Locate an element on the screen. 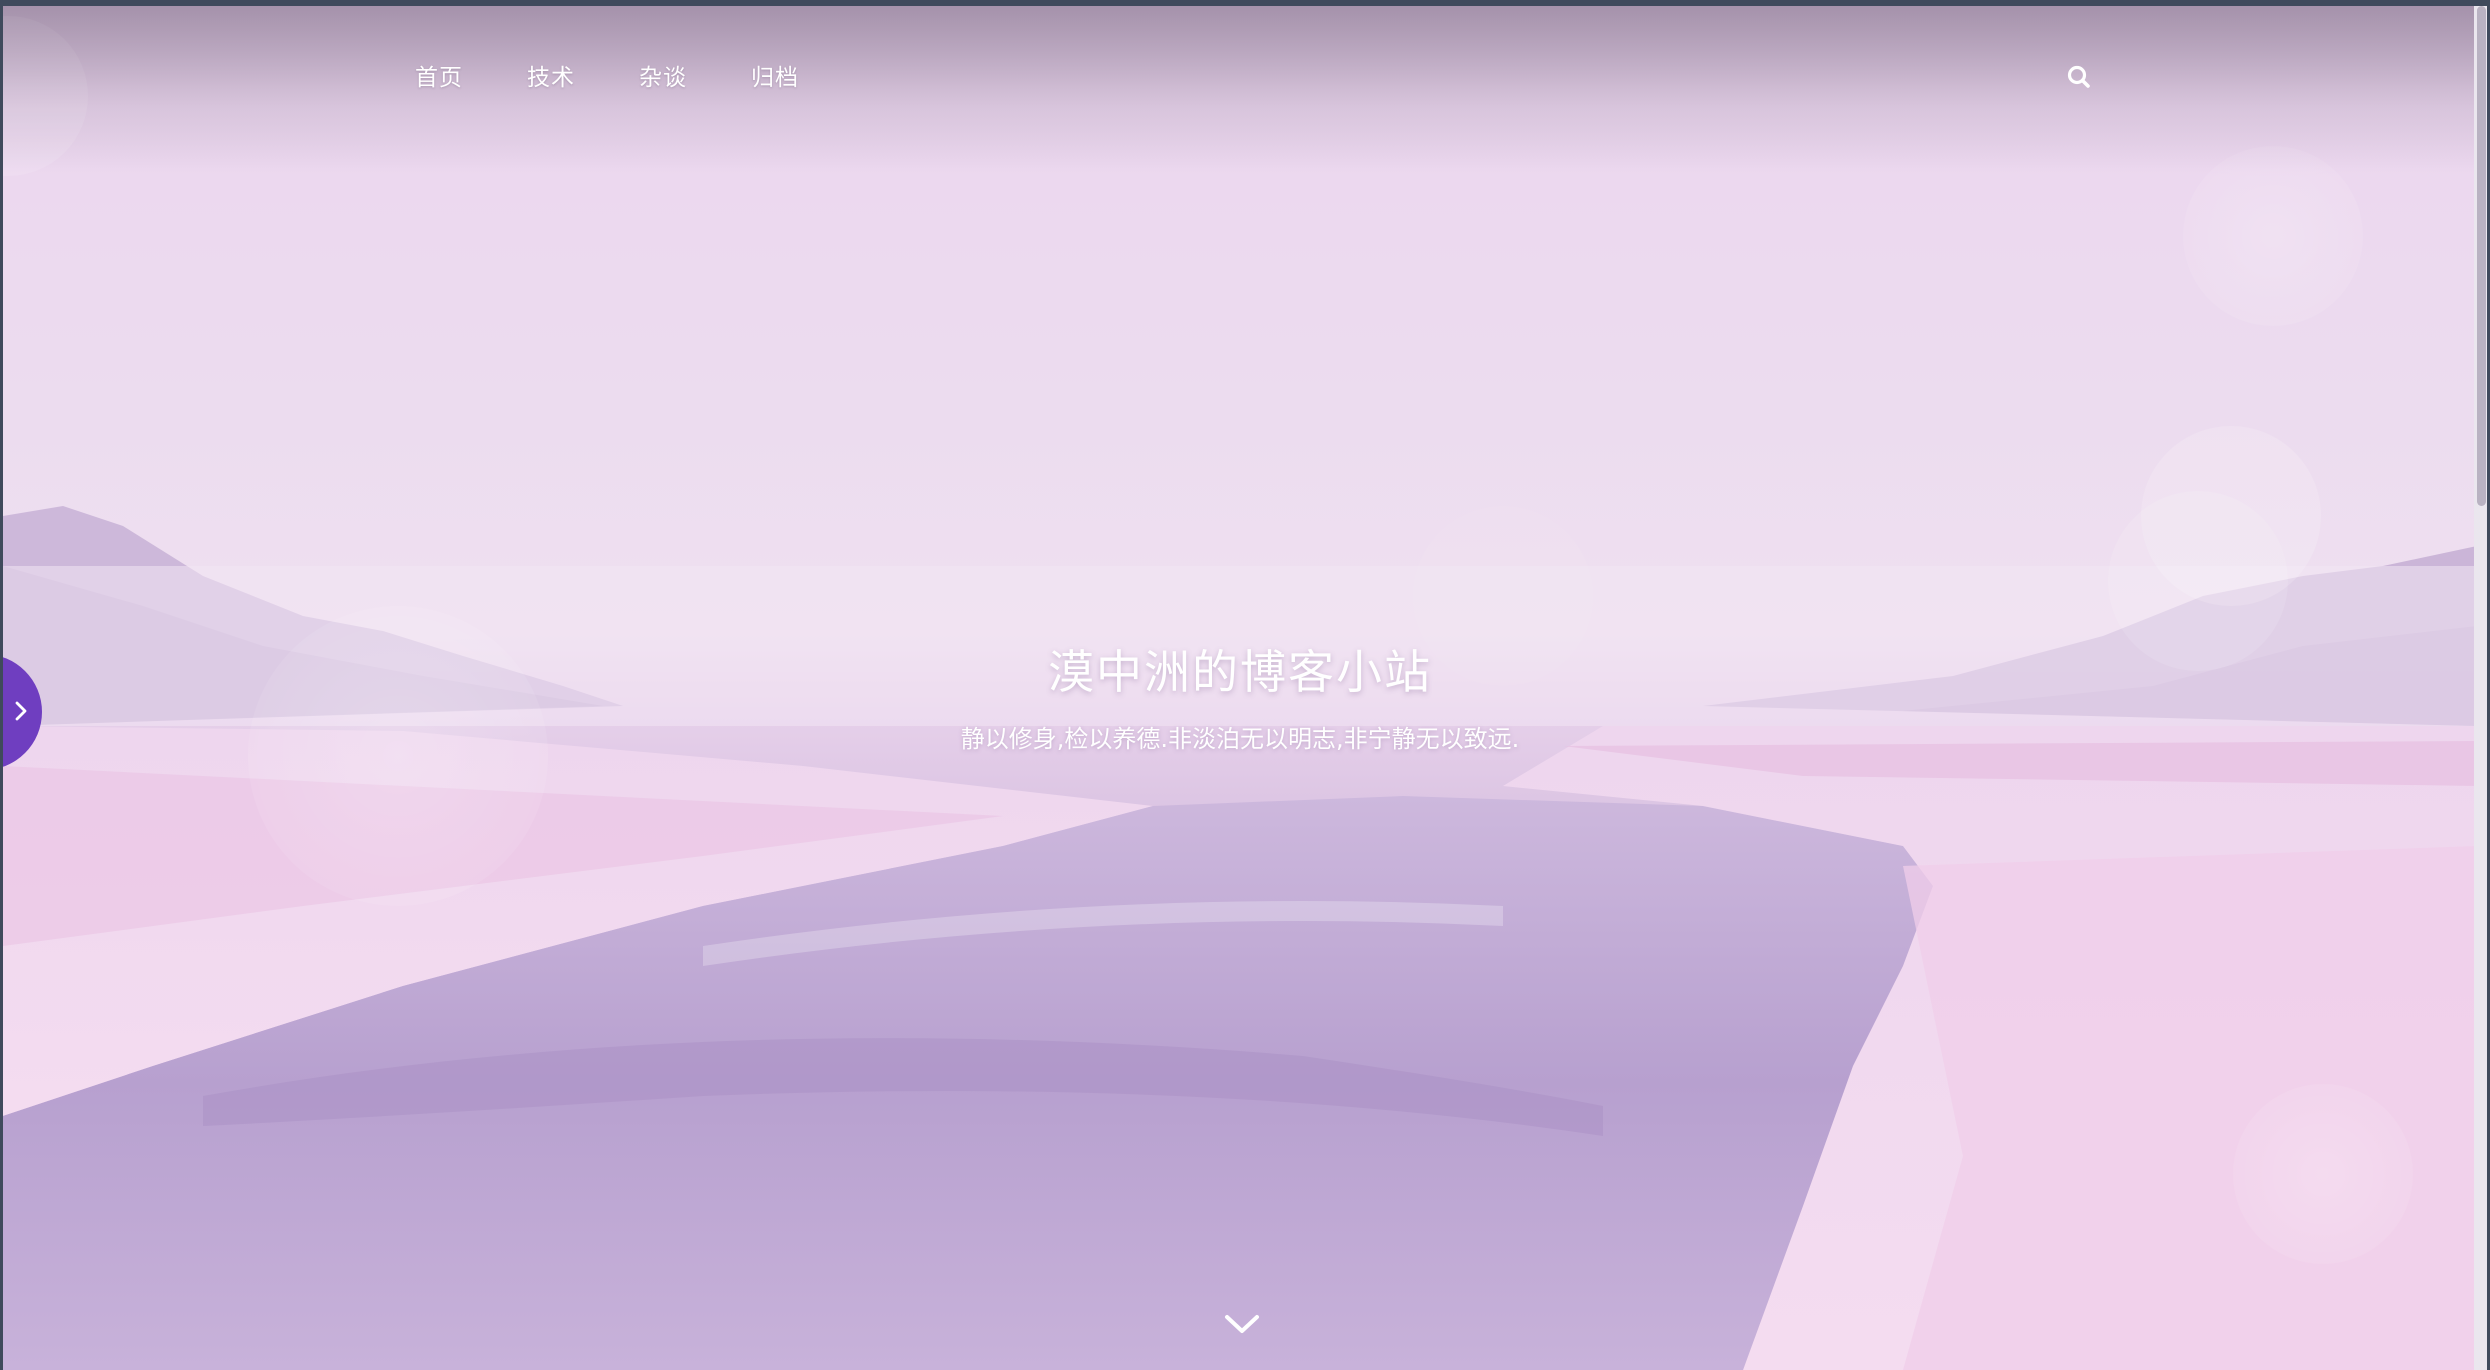 Image resolution: width=2490 pixels, height=1370 pixels. search-button is located at coordinates (2080, 78).